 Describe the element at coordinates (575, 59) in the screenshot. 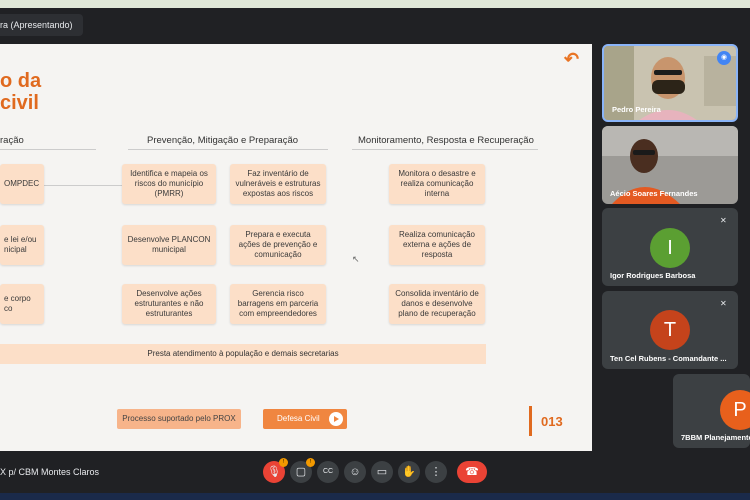

I see `back-arrow-icon: ↶` at that location.